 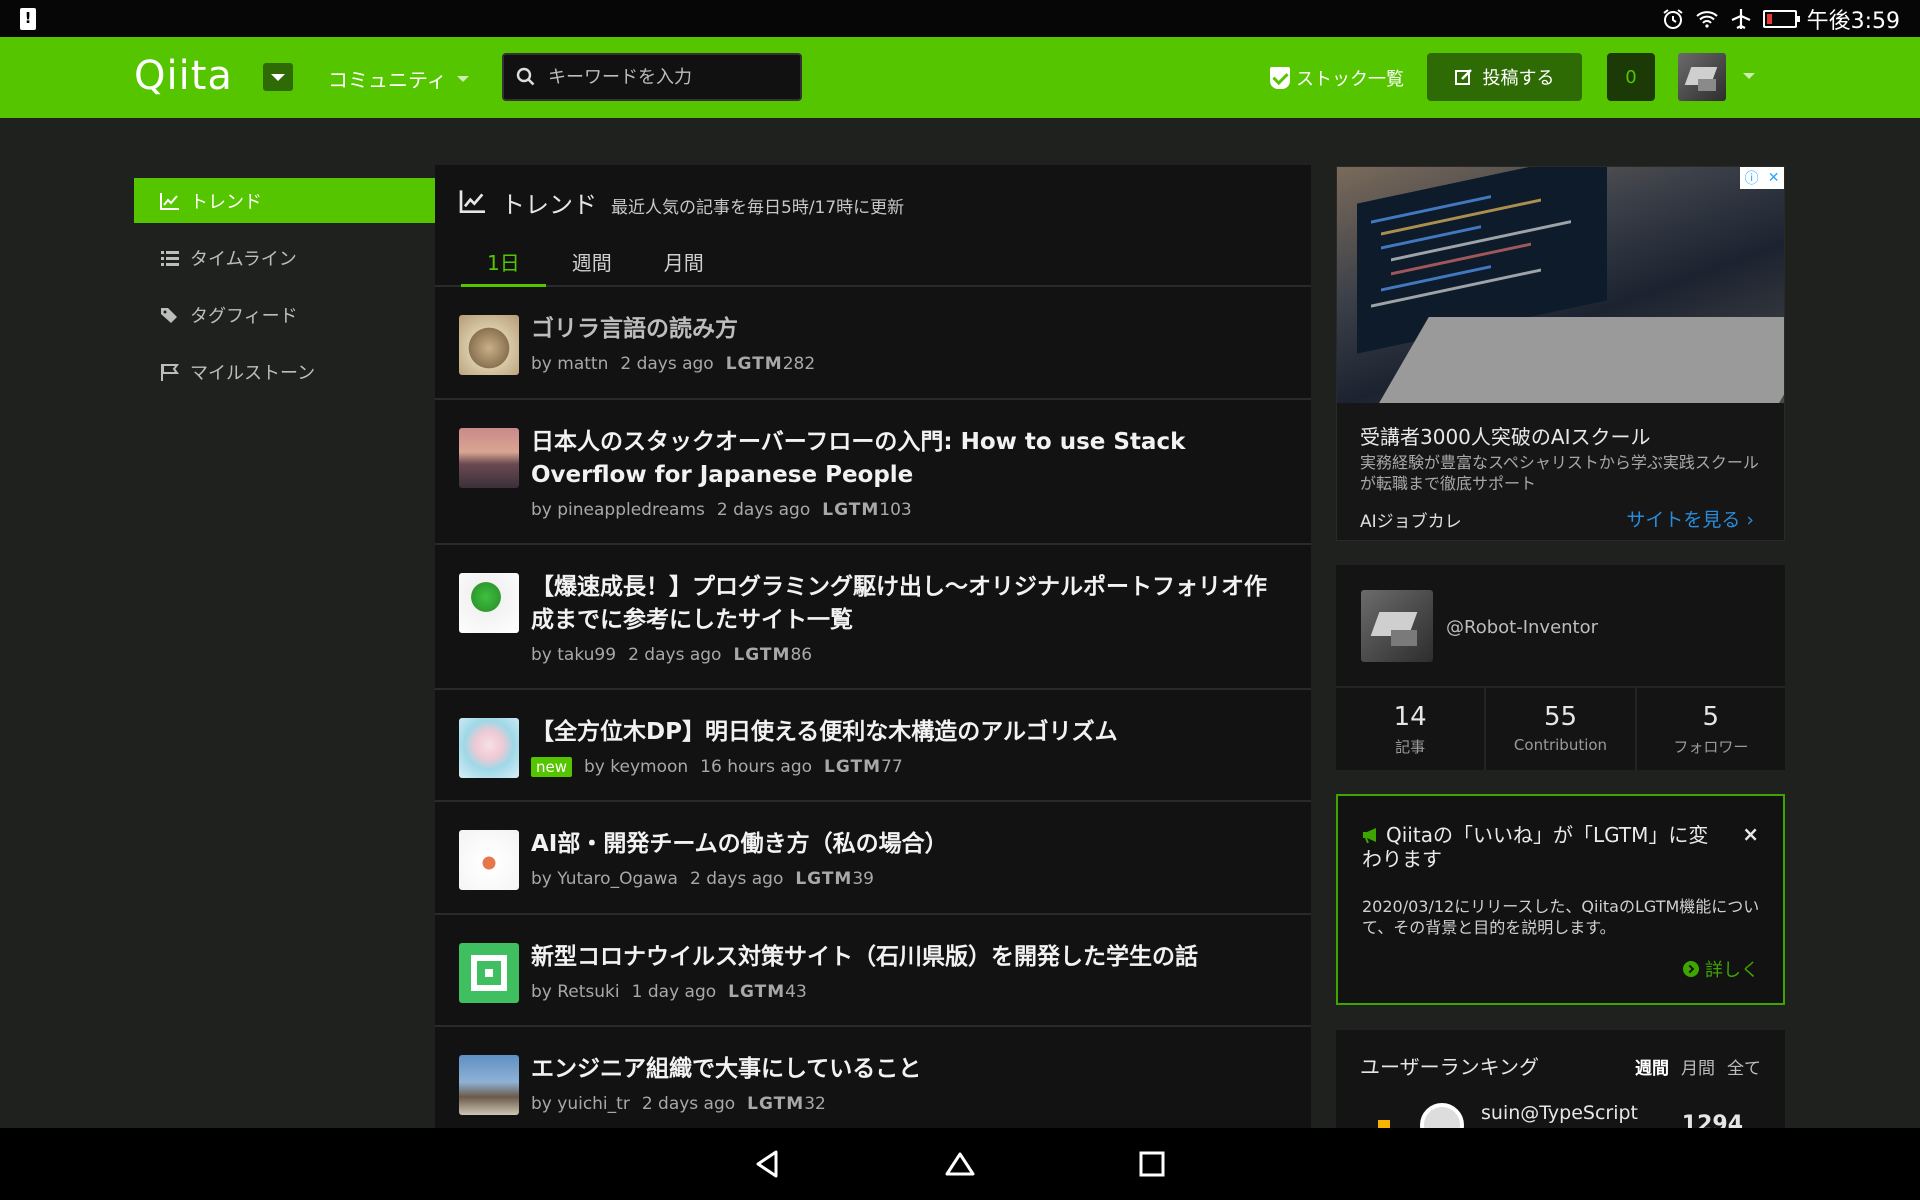 What do you see at coordinates (1560, 285) in the screenshot?
I see `ad-image` at bounding box center [1560, 285].